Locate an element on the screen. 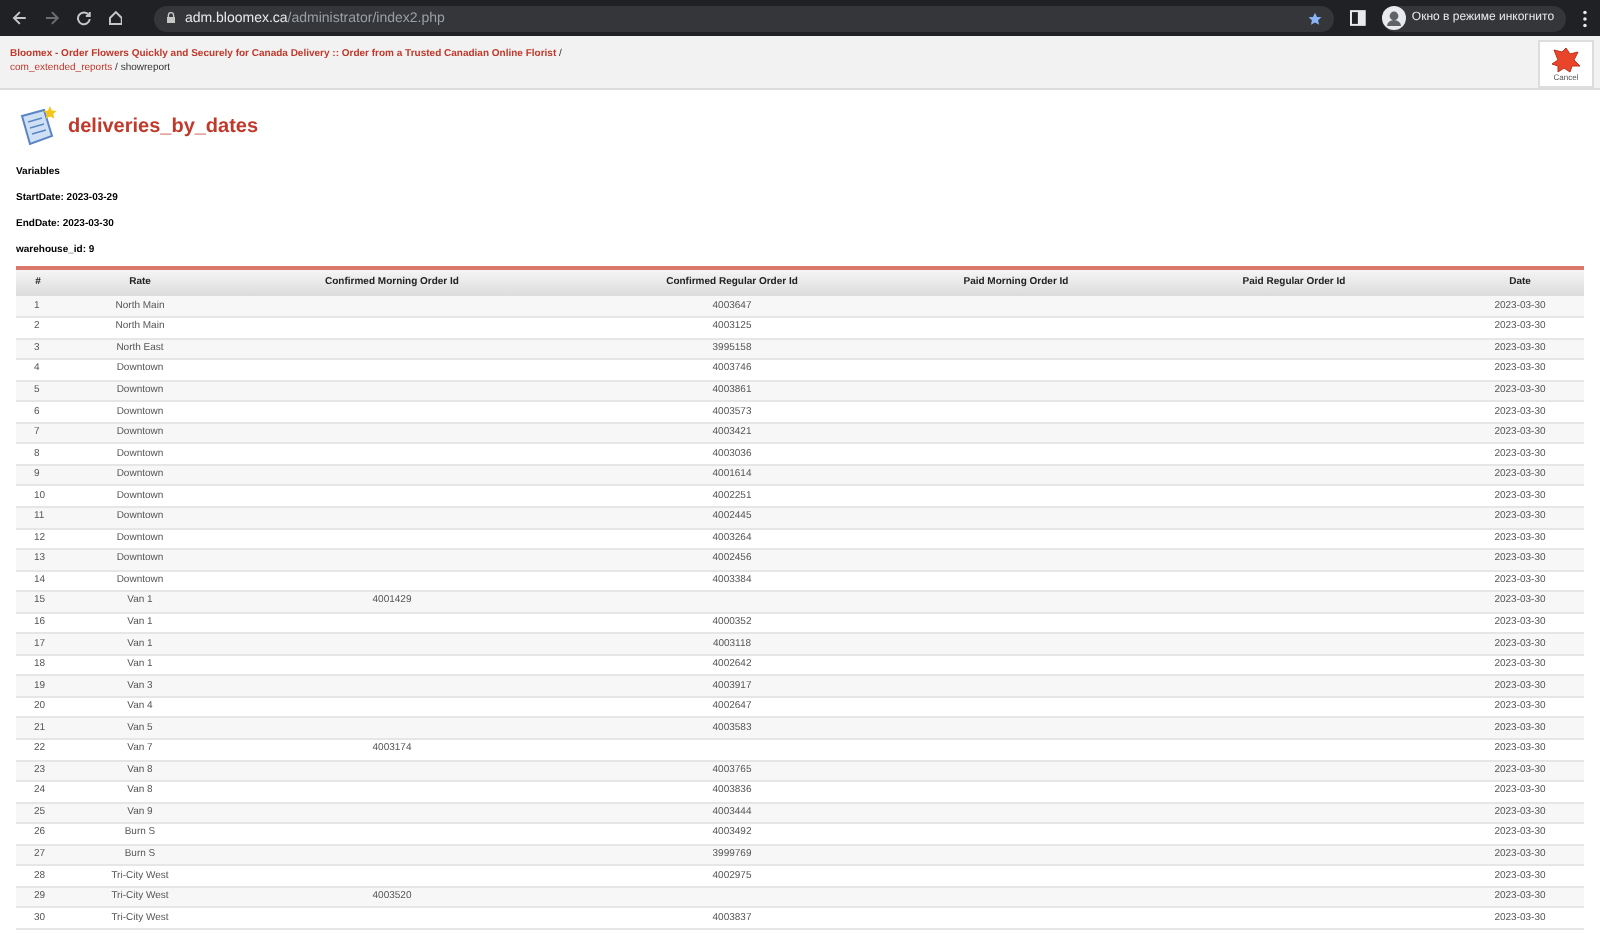  forward-icon is located at coordinates (51, 18).